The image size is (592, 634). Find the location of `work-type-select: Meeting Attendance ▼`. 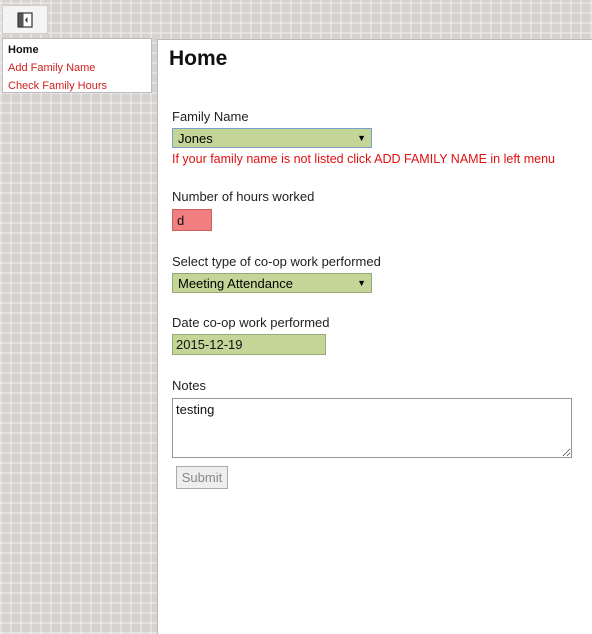

work-type-select: Meeting Attendance ▼ is located at coordinates (272, 283).